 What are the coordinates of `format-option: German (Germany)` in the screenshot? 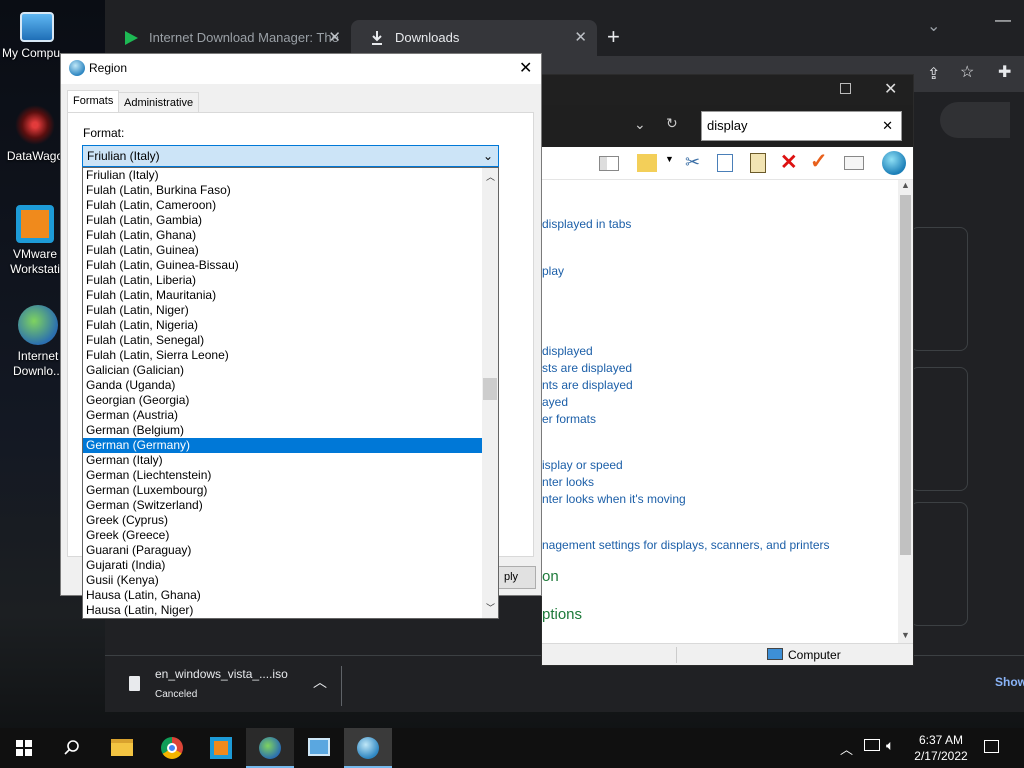 It's located at (282, 445).